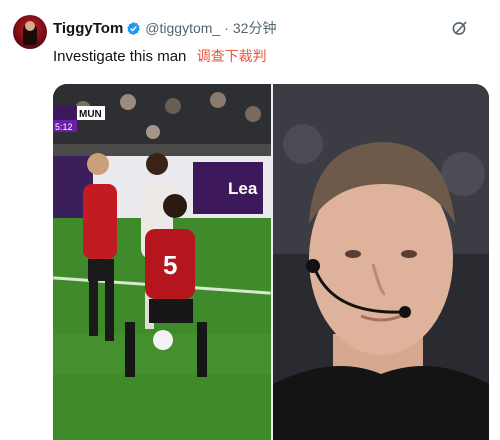  I want to click on tweet-translation: 调查下裁判, so click(231, 57).